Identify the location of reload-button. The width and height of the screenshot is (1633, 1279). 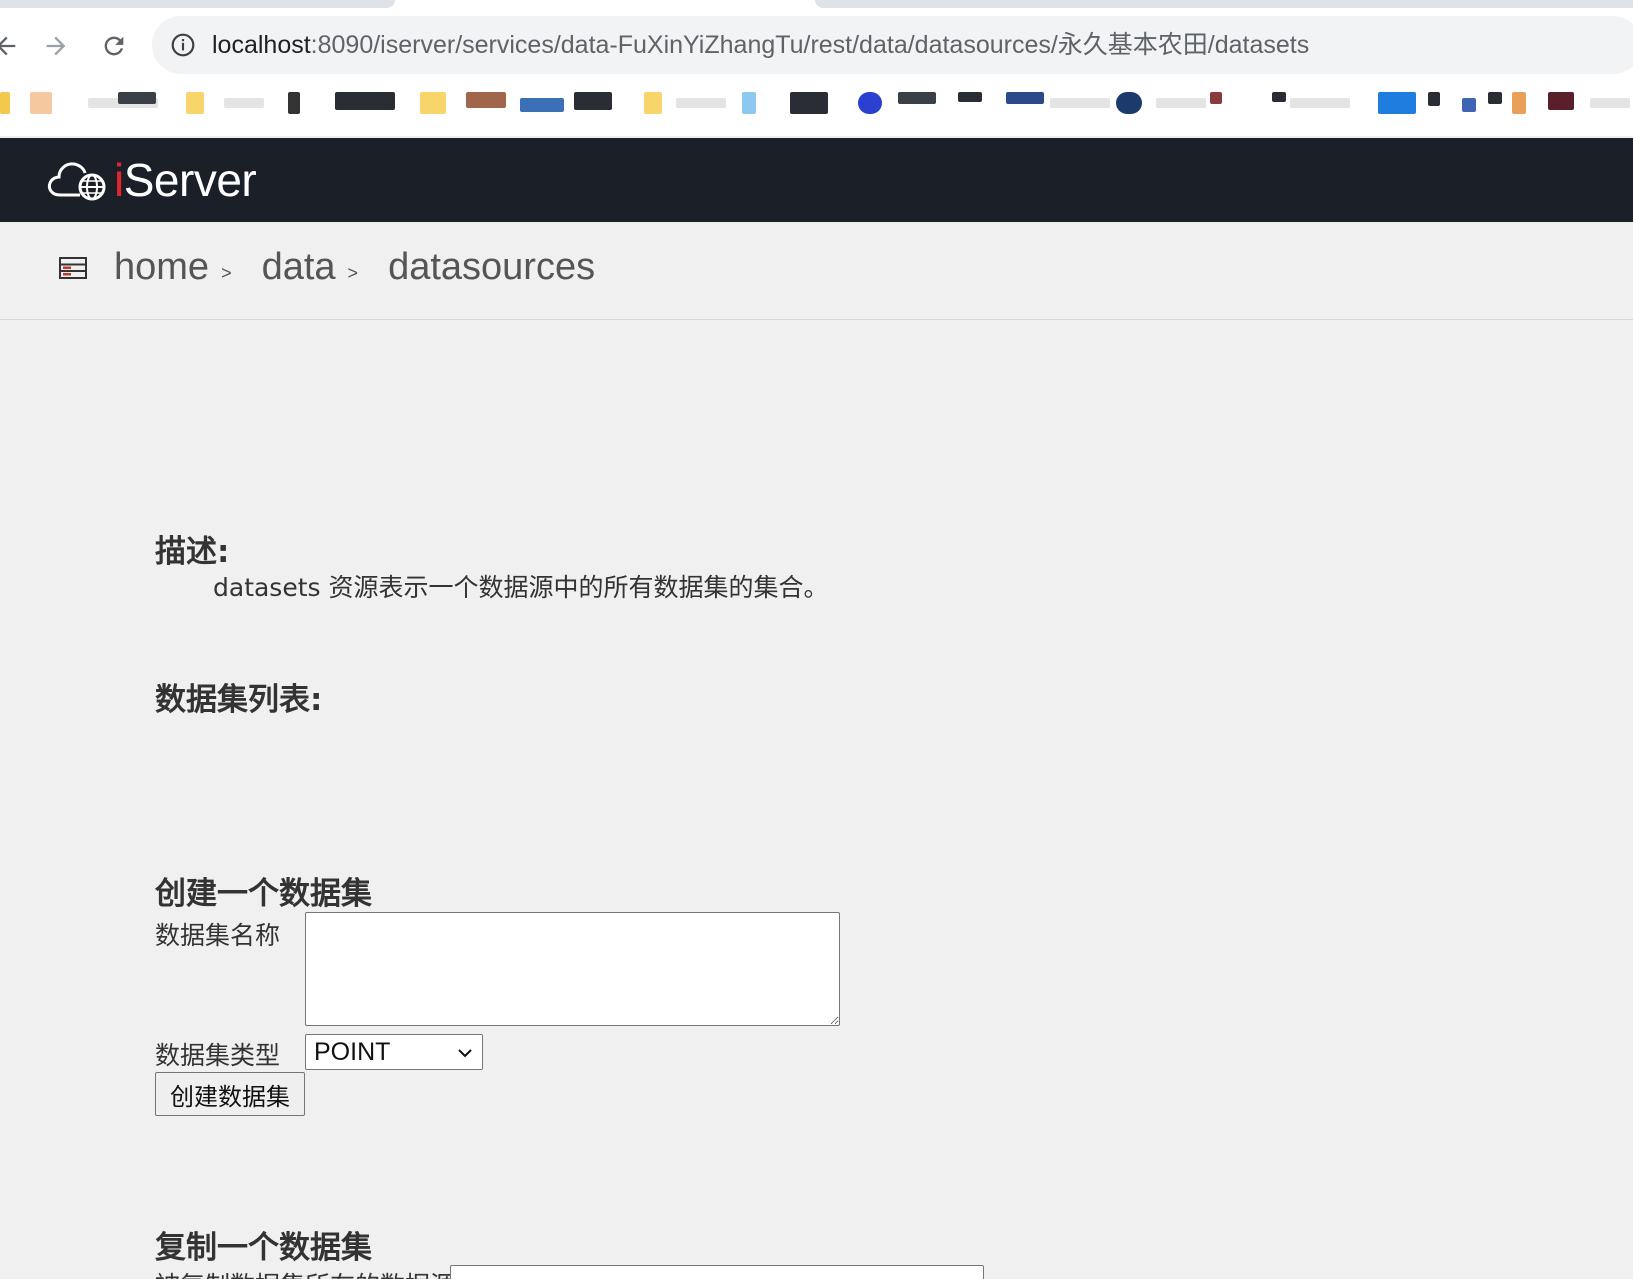
(114, 46).